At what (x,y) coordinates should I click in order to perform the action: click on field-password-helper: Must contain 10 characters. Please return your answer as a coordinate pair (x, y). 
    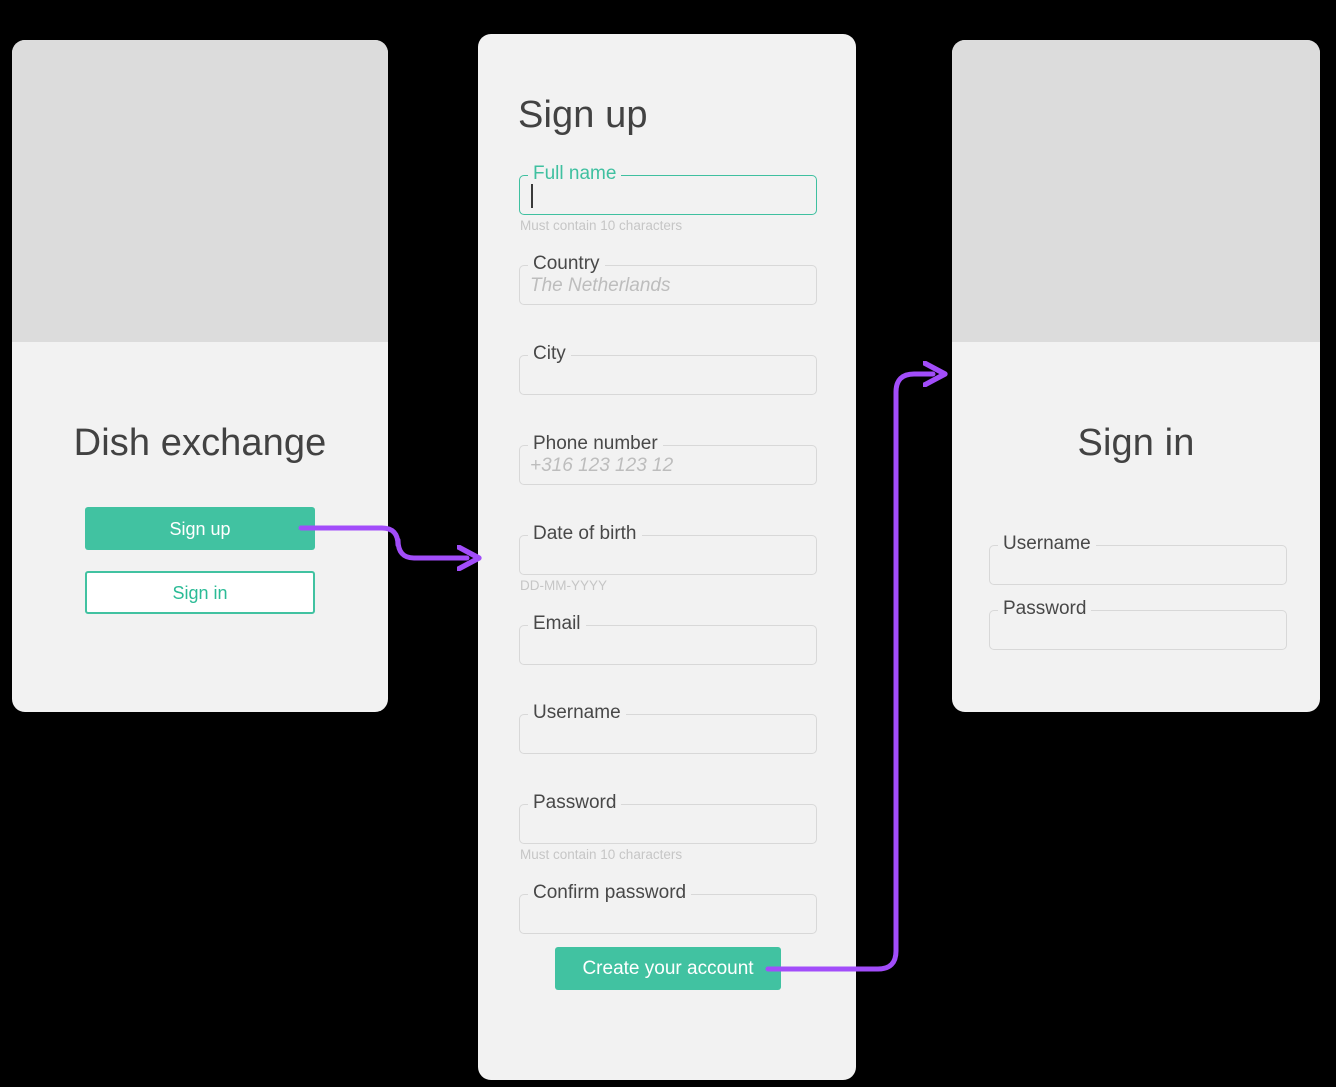
    Looking at the image, I should click on (601, 854).